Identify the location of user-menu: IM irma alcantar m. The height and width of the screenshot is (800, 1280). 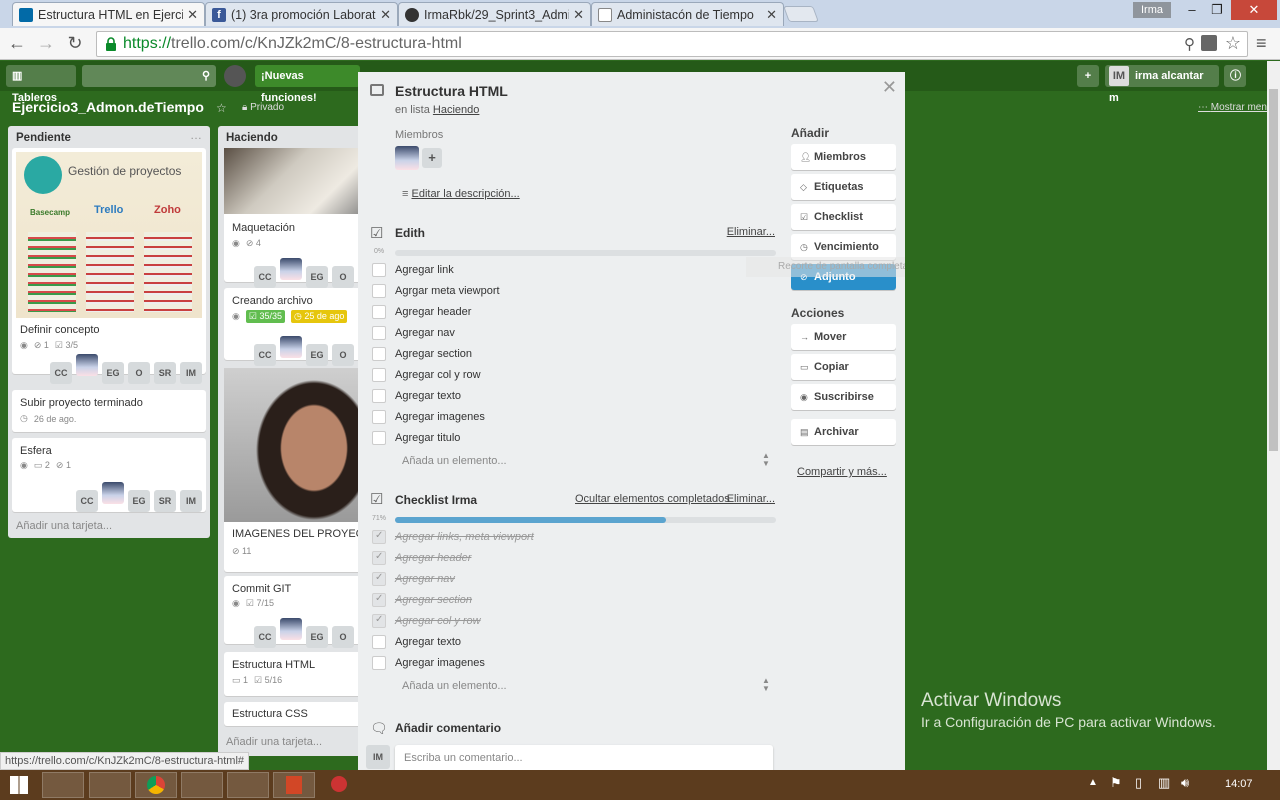
(1162, 84).